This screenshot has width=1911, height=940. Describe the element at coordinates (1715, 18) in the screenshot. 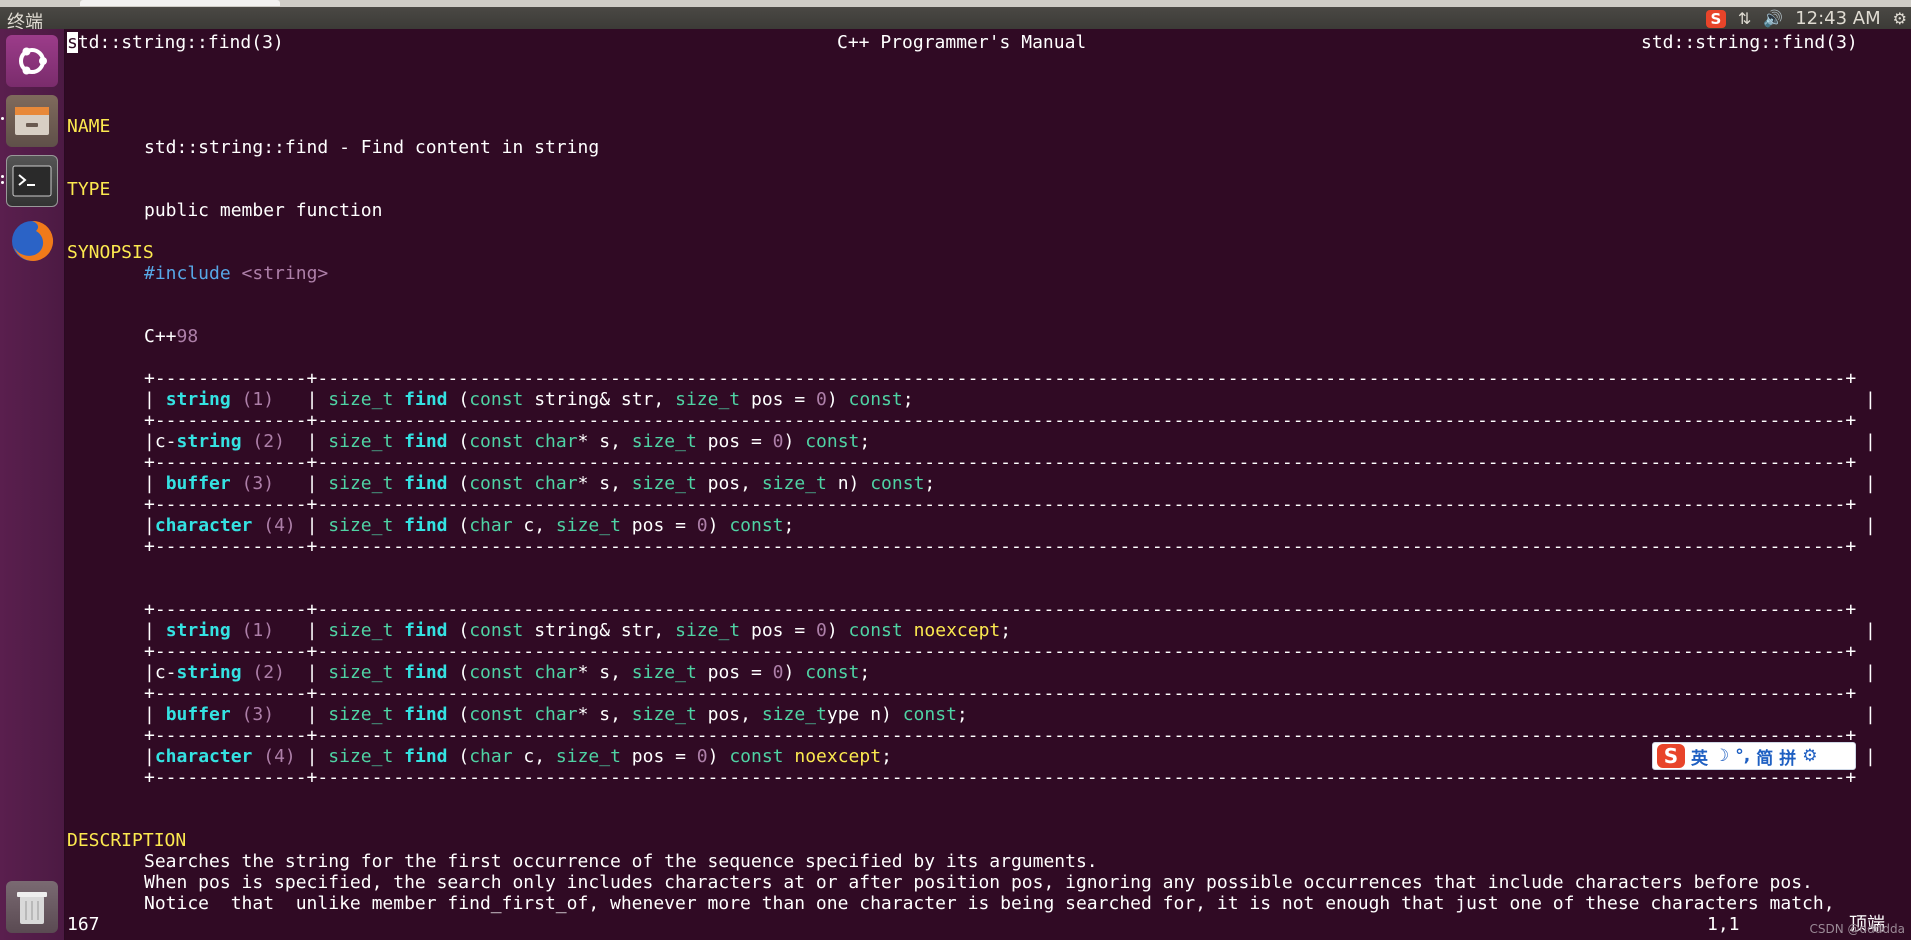

I see `sogou-icon: S` at that location.